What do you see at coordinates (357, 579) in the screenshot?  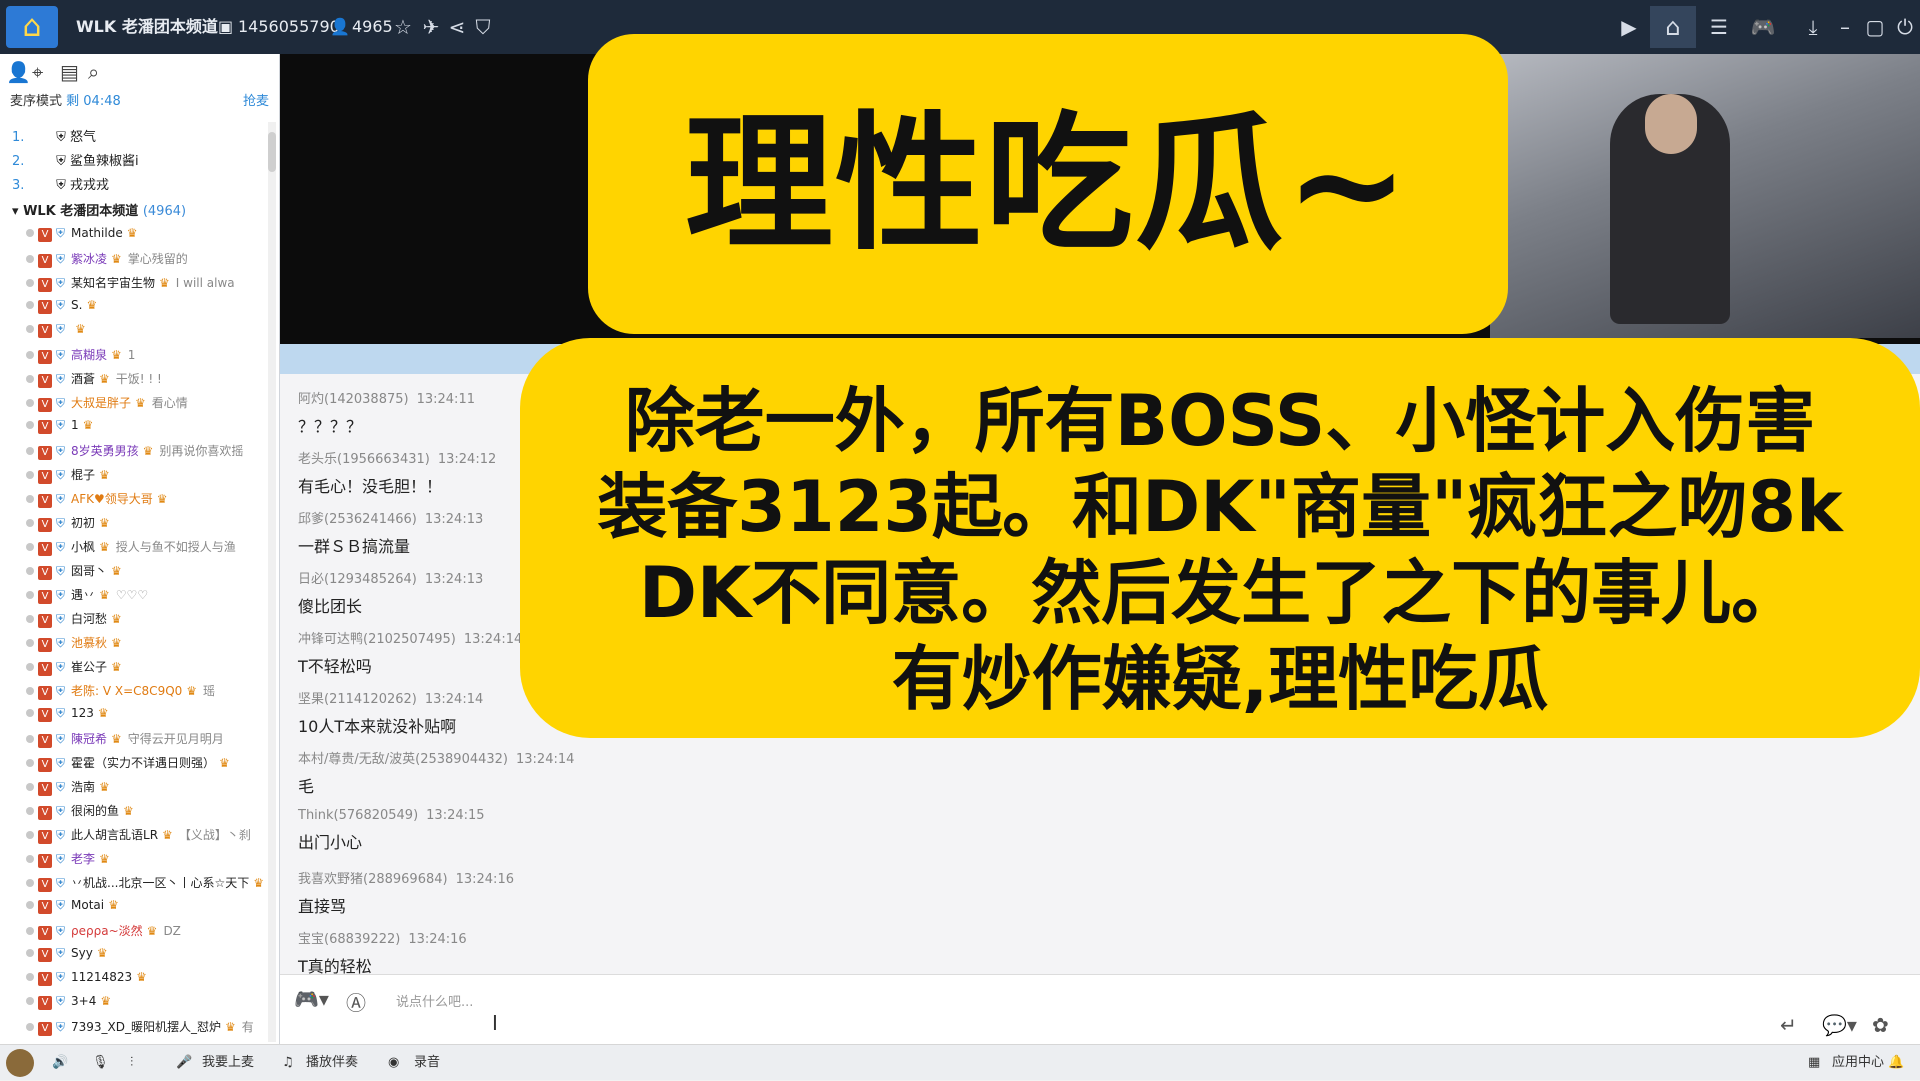 I see `chat-user: 日必(1293485264)` at bounding box center [357, 579].